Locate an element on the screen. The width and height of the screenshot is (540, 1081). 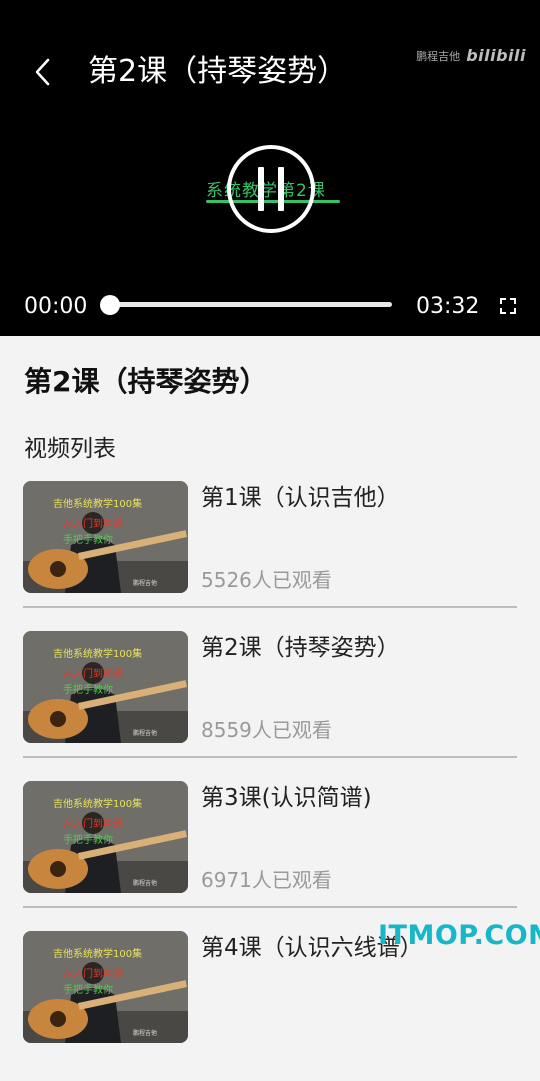
pause-icon is located at coordinates (261, 189).